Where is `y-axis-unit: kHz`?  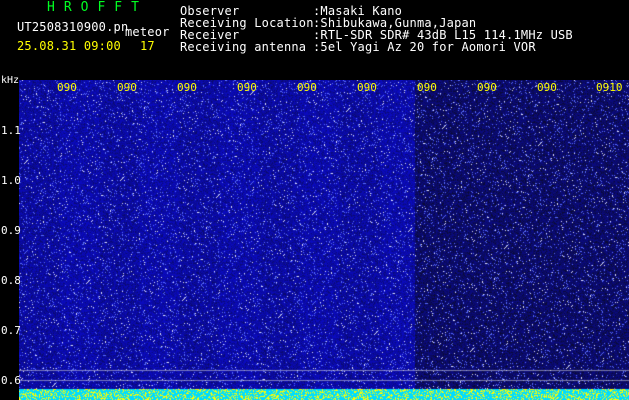 y-axis-unit: kHz is located at coordinates (10, 80).